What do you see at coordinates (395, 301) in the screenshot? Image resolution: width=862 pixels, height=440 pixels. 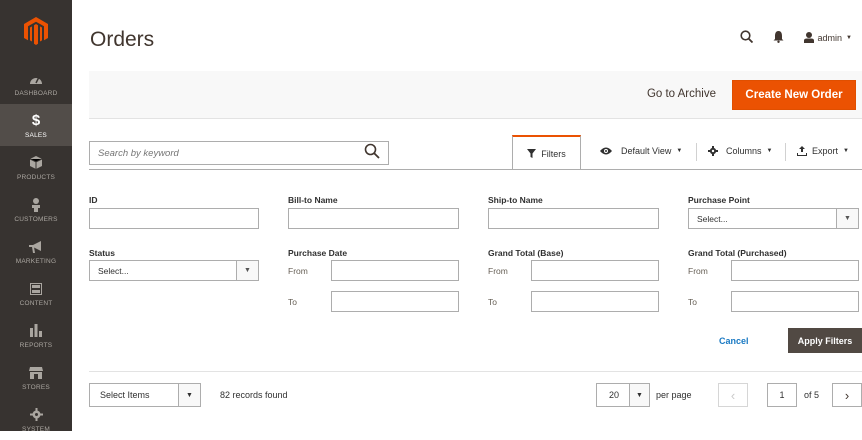 I see `purchase-date-to-input` at bounding box center [395, 301].